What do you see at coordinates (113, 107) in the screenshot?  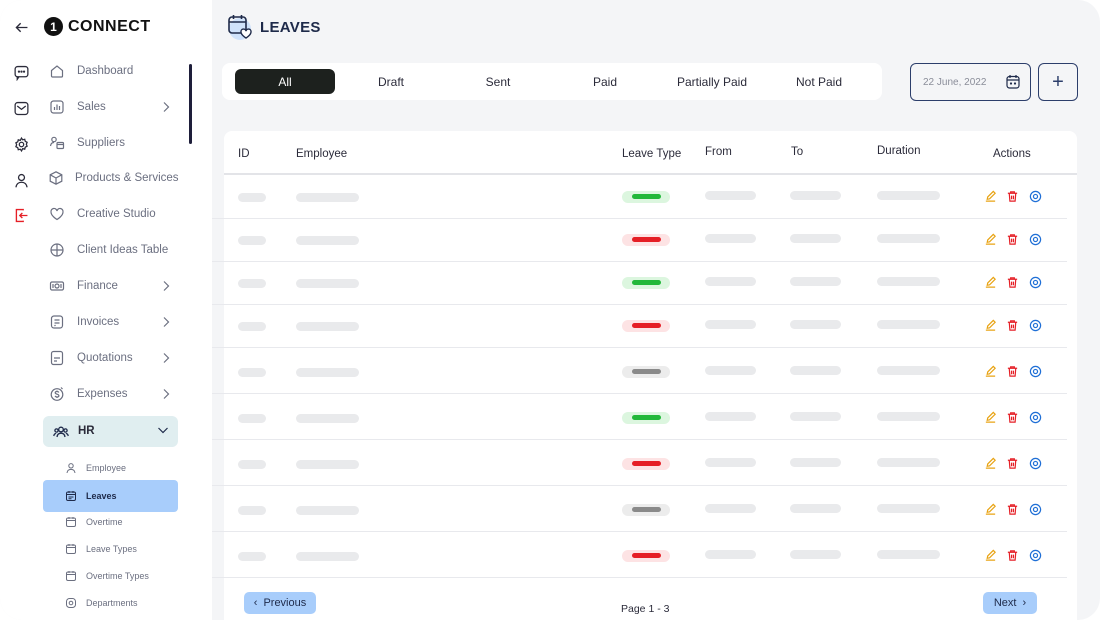 I see `sidebar-item-sales: Sales` at bounding box center [113, 107].